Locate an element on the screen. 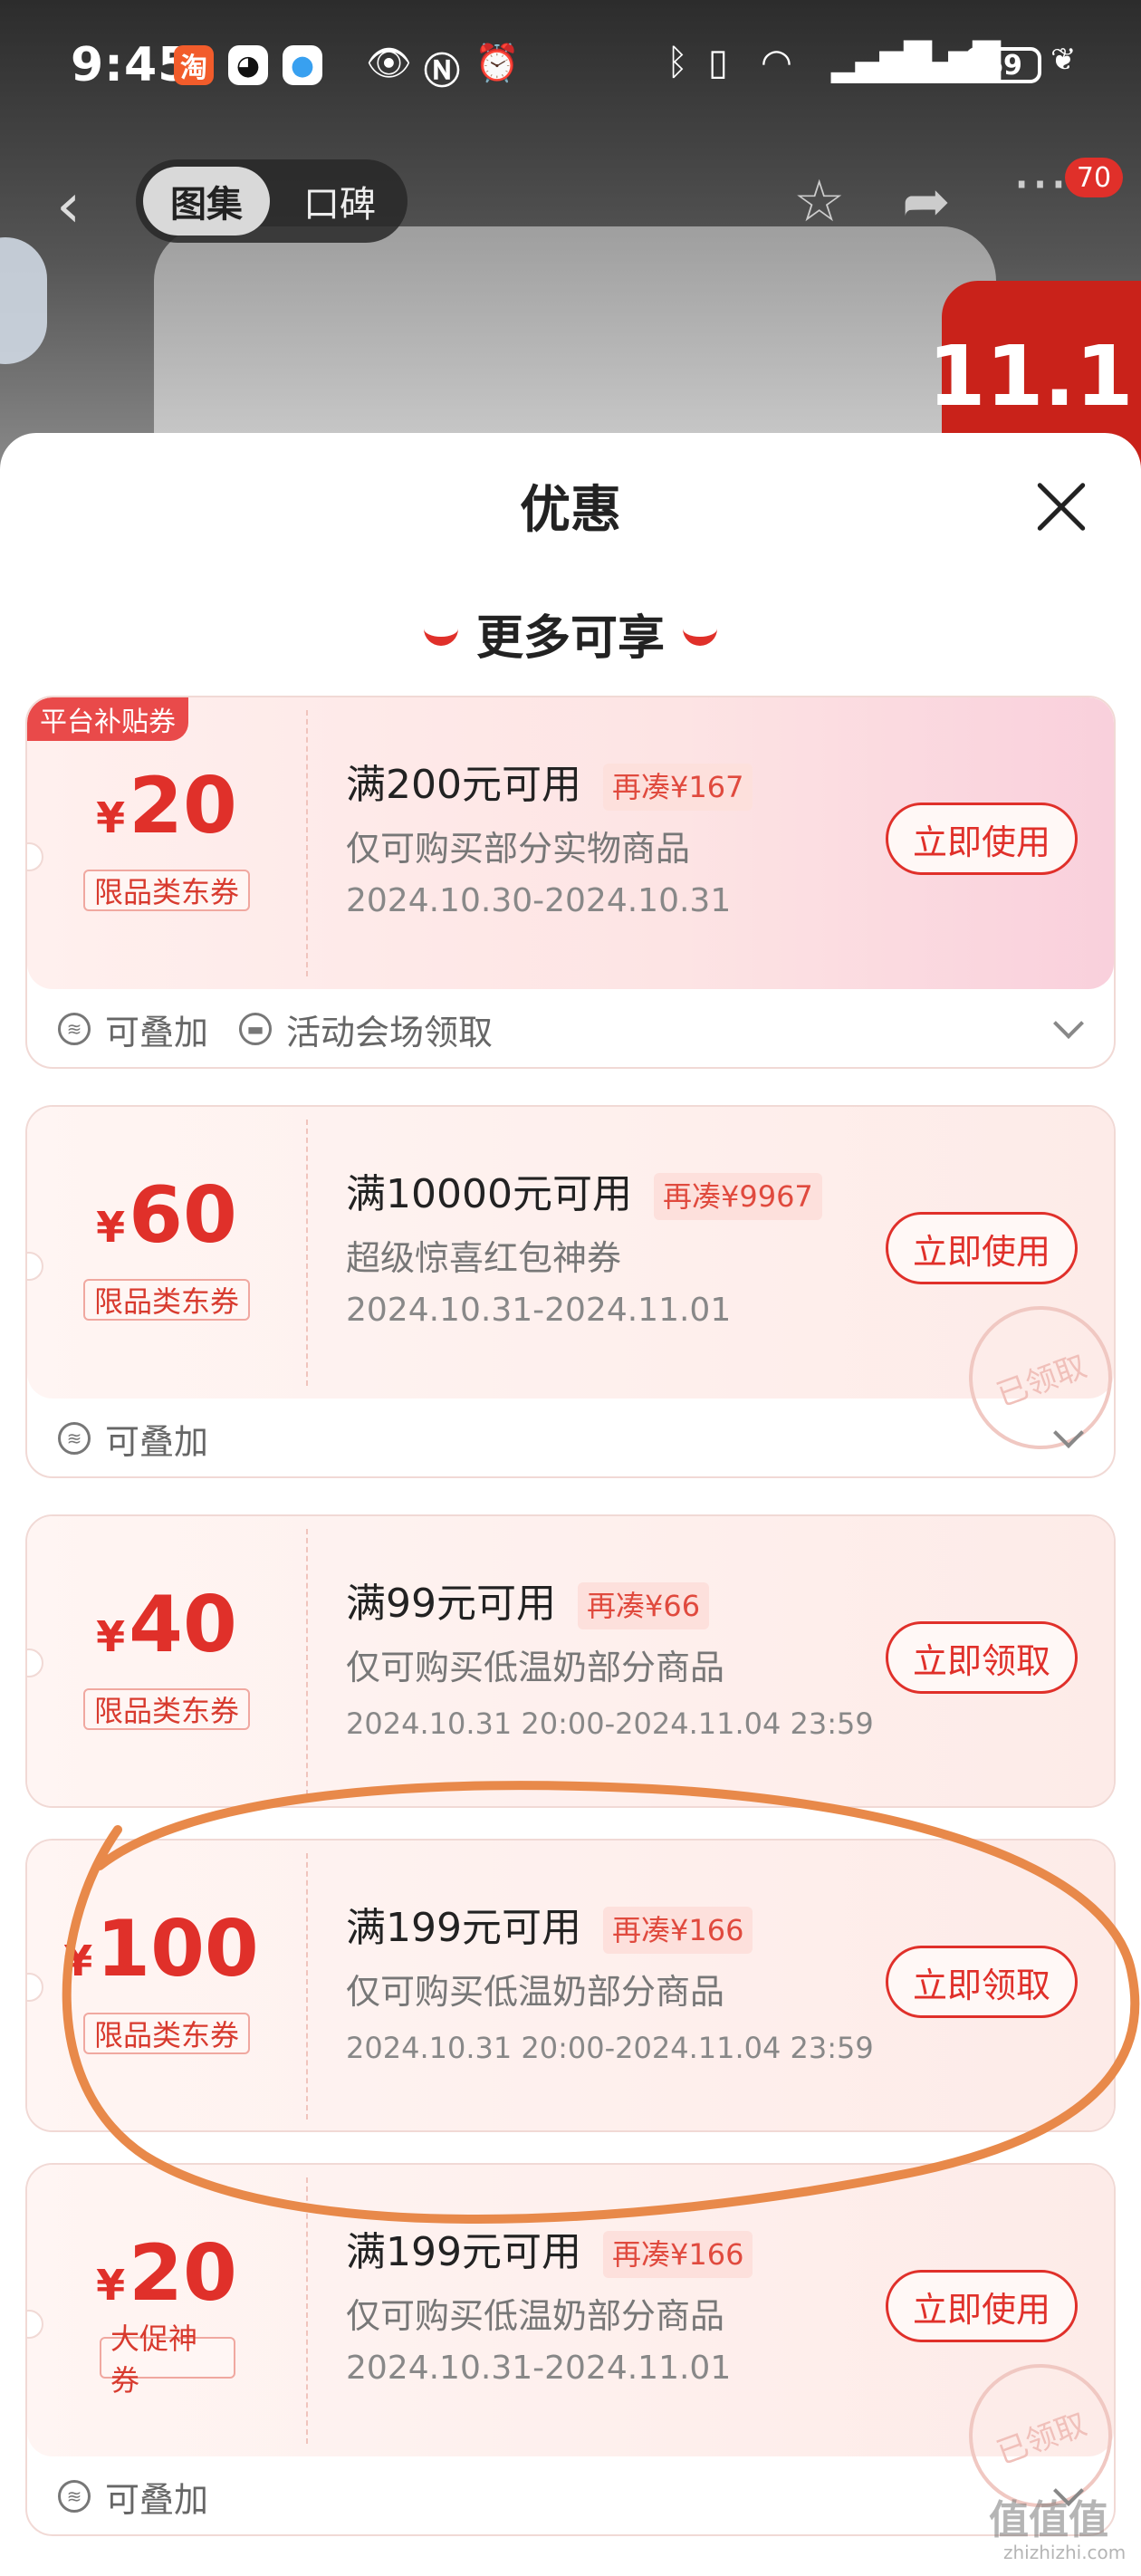 This screenshot has height=2576, width=1141. share-icon: ➦ is located at coordinates (927, 201).